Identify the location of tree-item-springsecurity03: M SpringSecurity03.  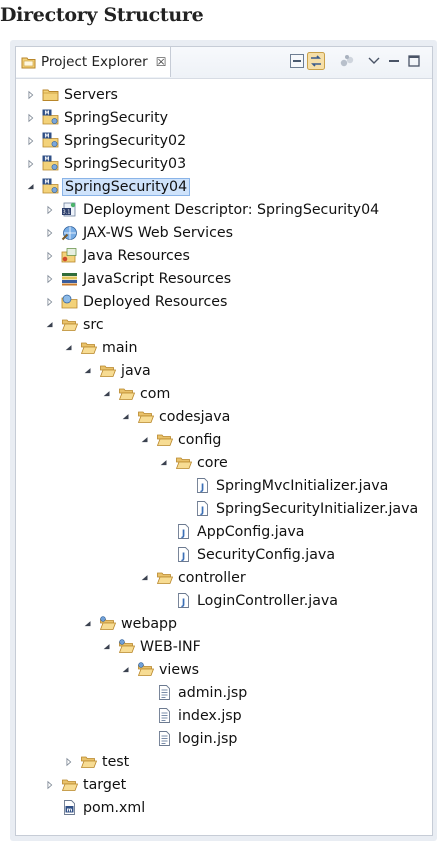
(224, 163).